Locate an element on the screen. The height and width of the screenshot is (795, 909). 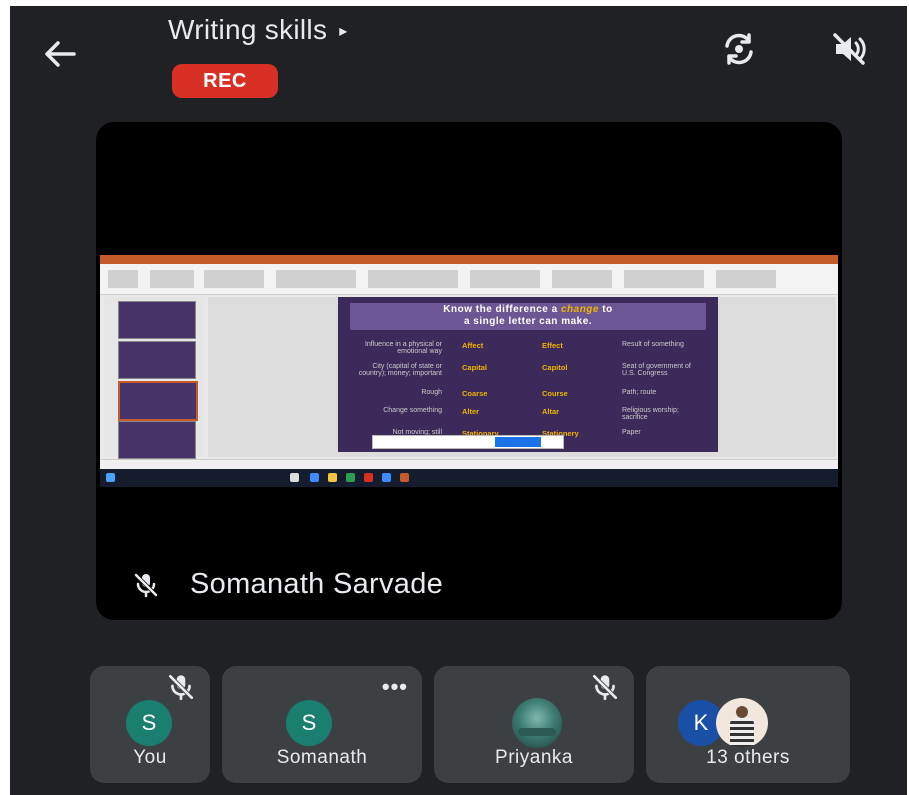
recording-badge: REC is located at coordinates (225, 81).